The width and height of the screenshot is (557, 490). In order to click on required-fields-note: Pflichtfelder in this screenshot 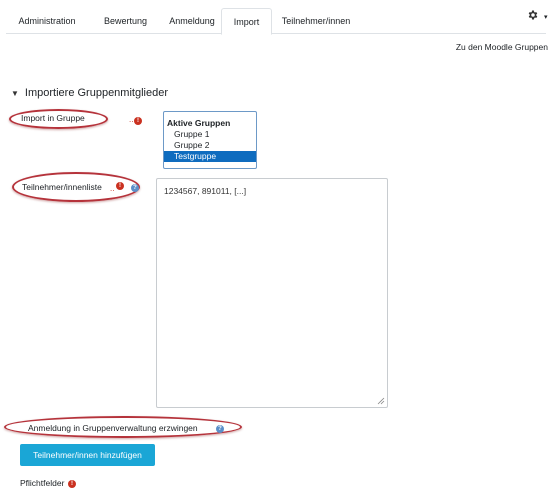, I will do `click(42, 483)`.